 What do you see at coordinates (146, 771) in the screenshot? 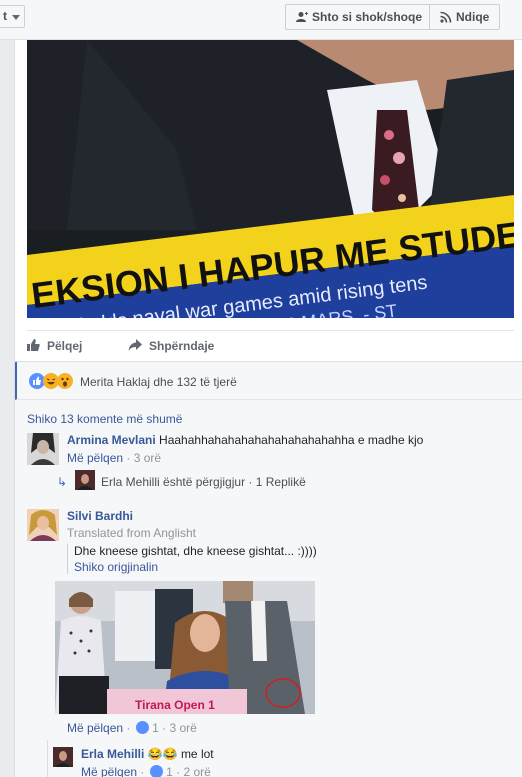
I see `reply-meta: Më pëlqen · 1 · 2 orë` at bounding box center [146, 771].